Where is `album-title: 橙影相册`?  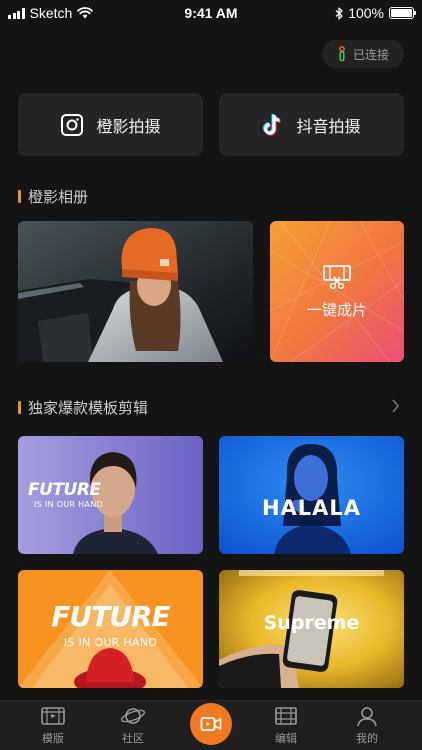
album-title: 橙影相册 is located at coordinates (58, 197).